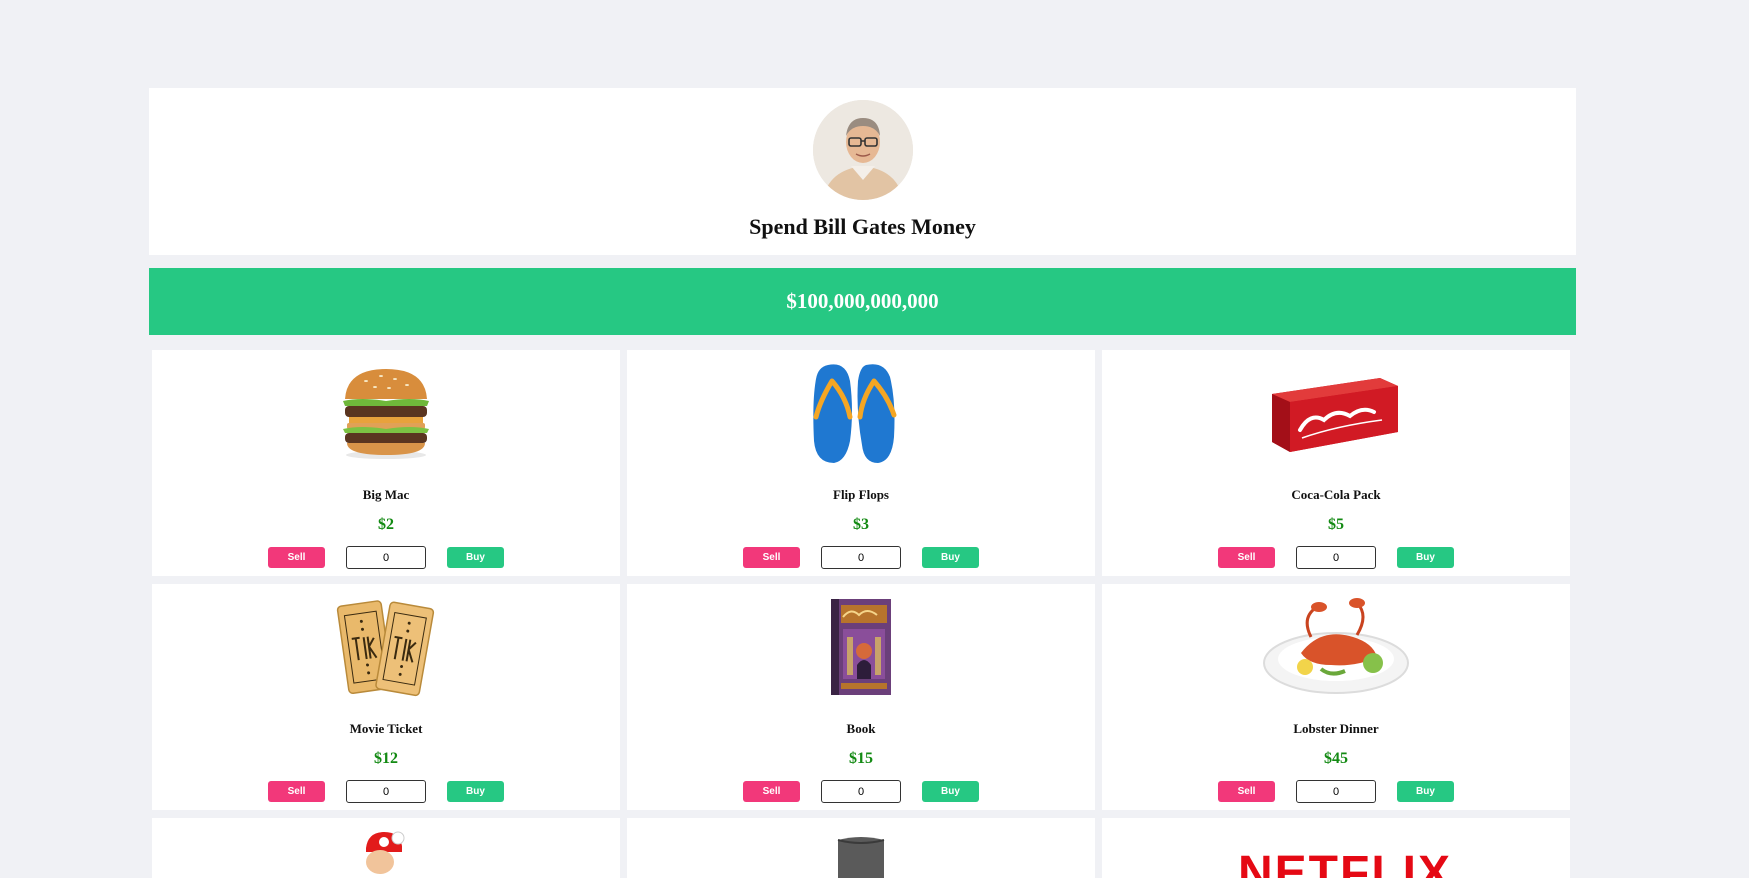 Image resolution: width=1749 pixels, height=878 pixels. I want to click on product-card-lobster-dinner: Lobster Dinner $45 Sell Buy, so click(1336, 697).